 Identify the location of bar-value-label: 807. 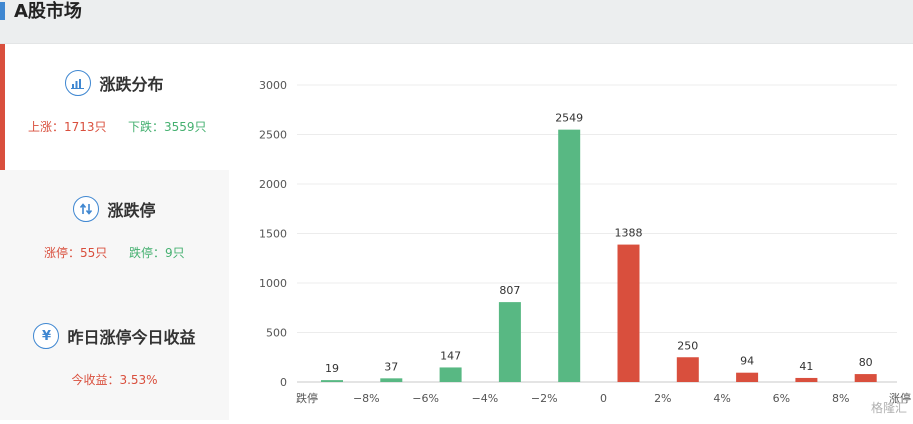
(509, 290).